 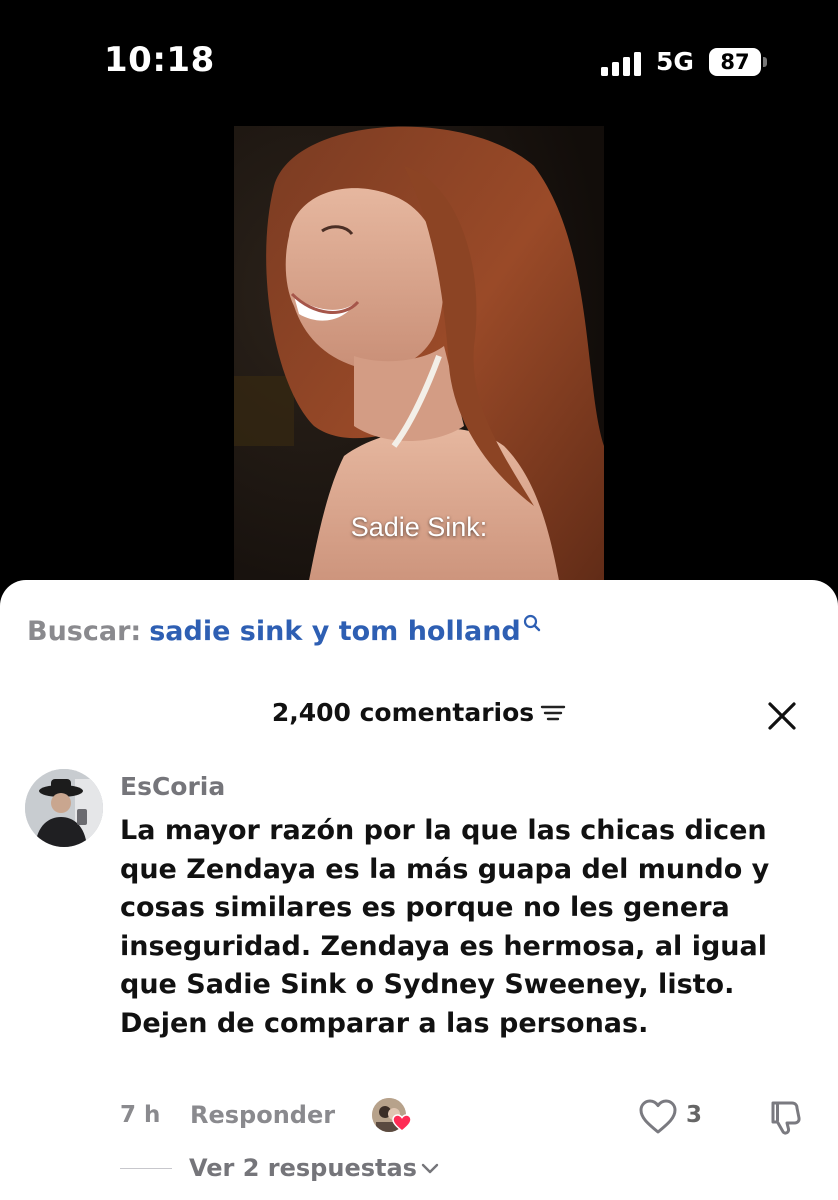 What do you see at coordinates (470, 1118) in the screenshot?
I see `comment-actions: 7 h Responder 3` at bounding box center [470, 1118].